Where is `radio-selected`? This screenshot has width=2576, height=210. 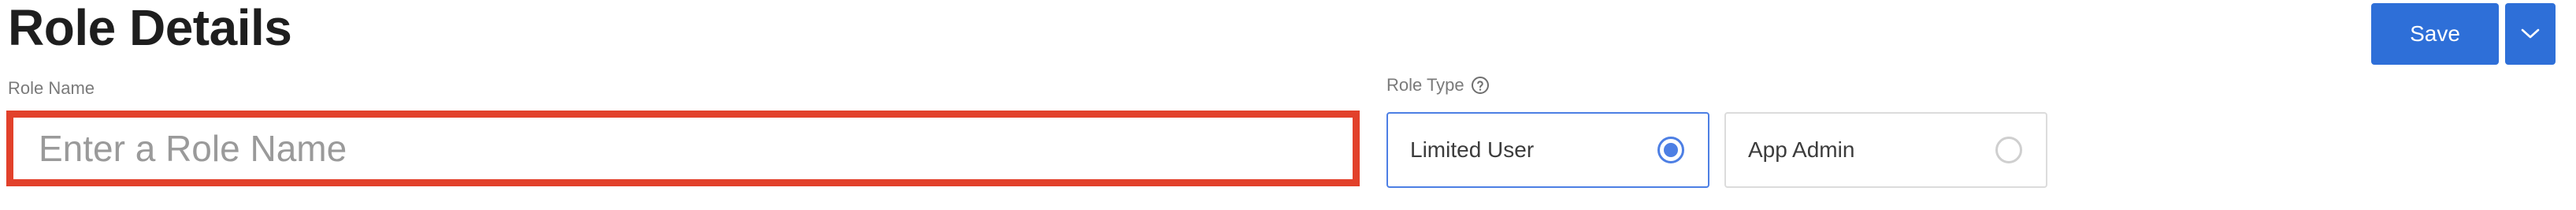 radio-selected is located at coordinates (1670, 150).